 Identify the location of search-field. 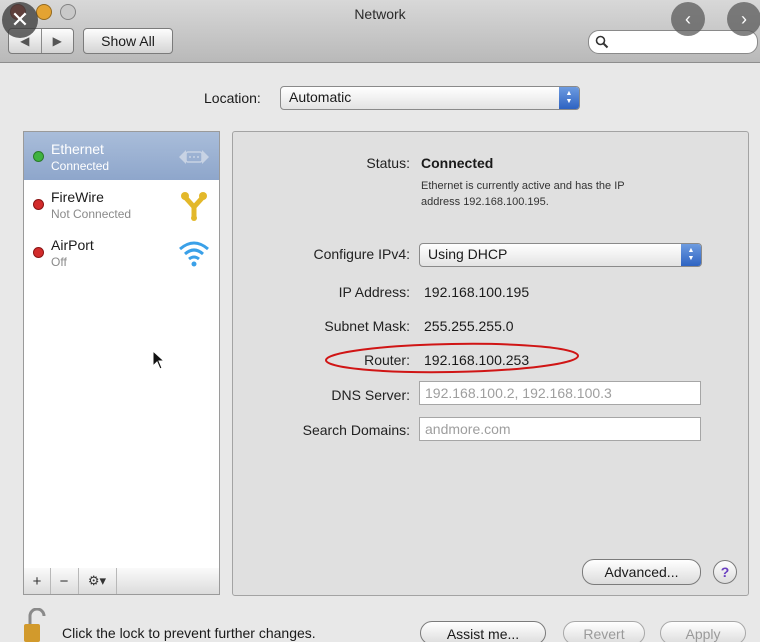
(673, 42).